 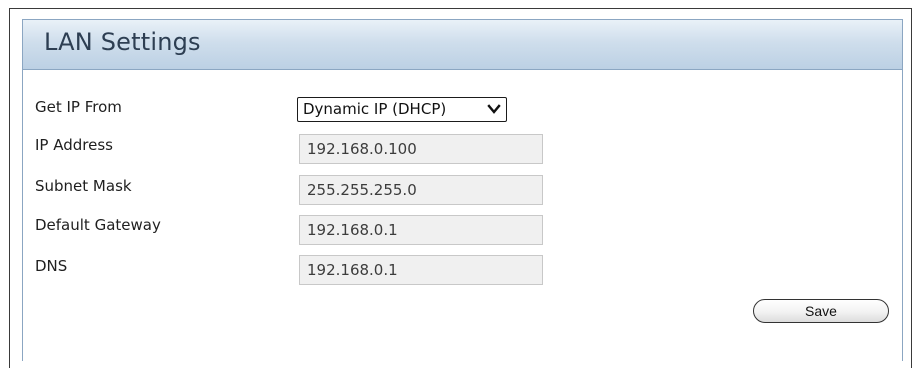 I want to click on panel-title: LAN Settings, so click(x=122, y=42).